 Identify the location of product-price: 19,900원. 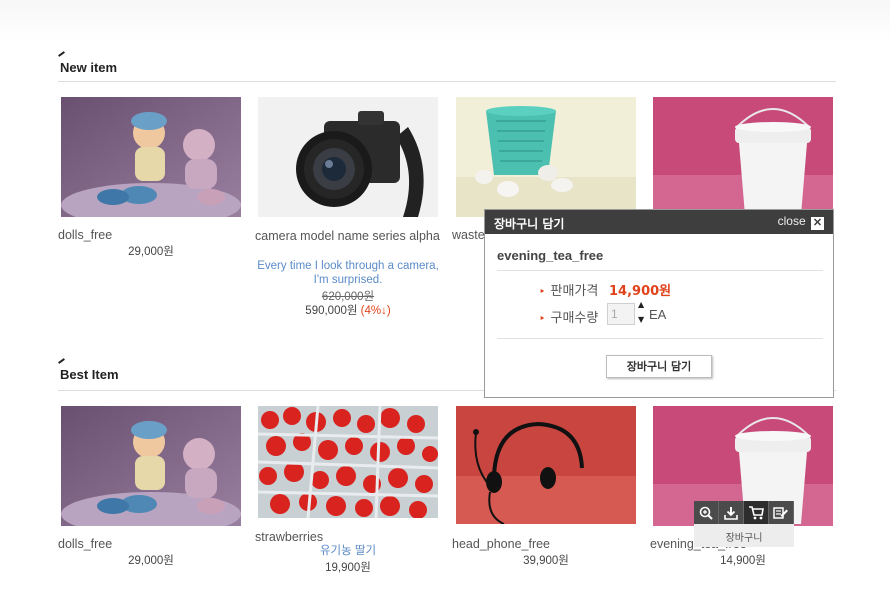
(348, 568).